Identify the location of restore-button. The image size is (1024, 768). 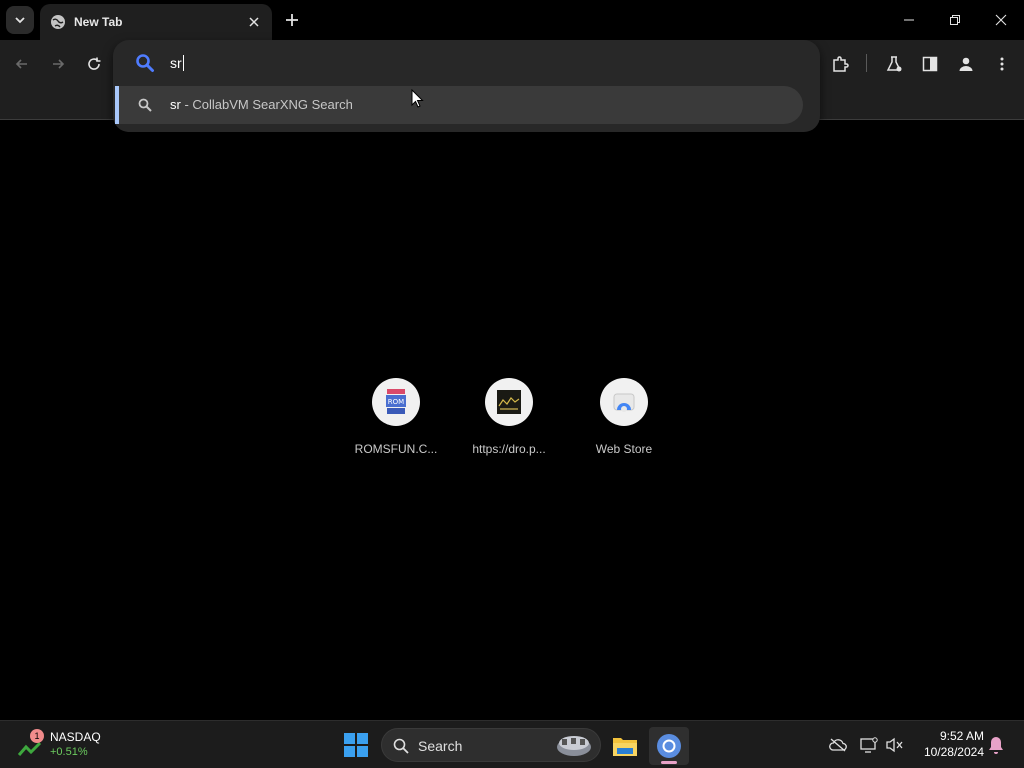
(955, 20).